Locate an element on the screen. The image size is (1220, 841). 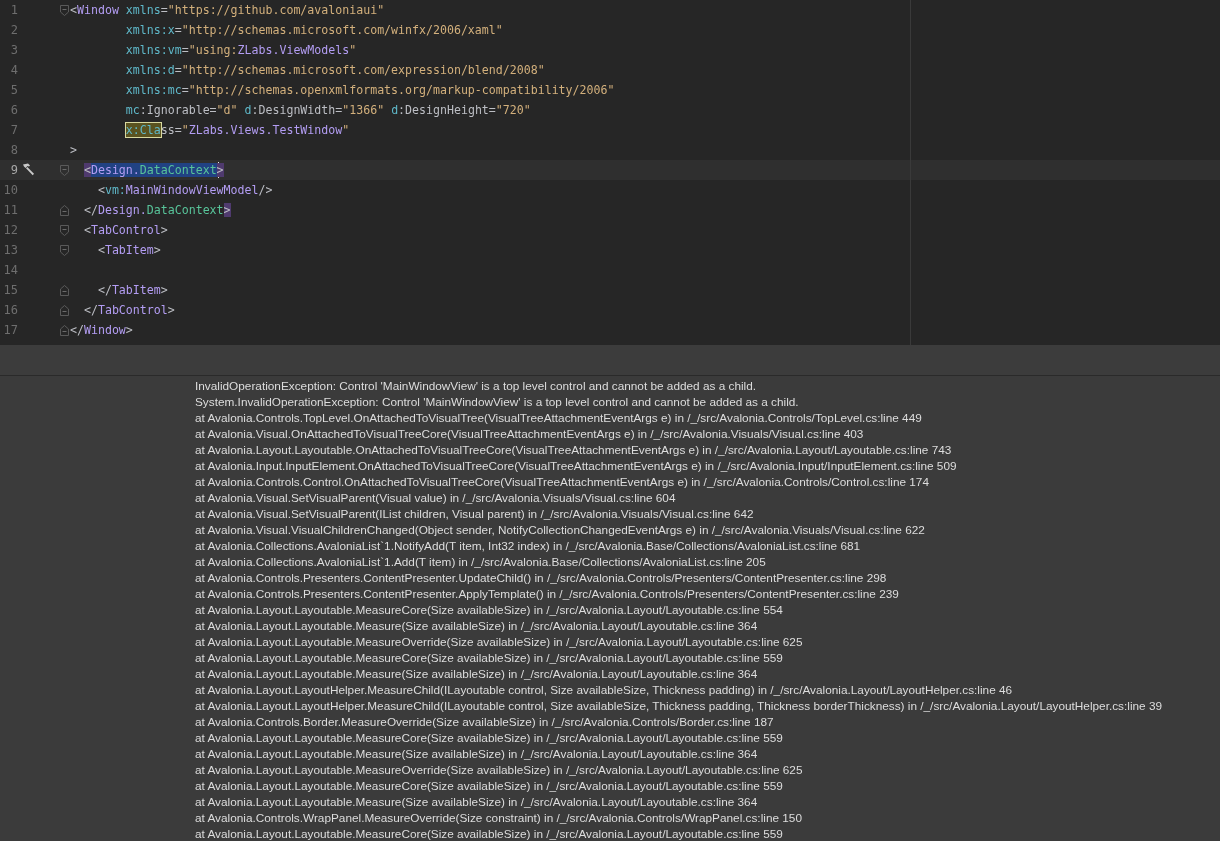
line-number: 14 is located at coordinates (10, 270).